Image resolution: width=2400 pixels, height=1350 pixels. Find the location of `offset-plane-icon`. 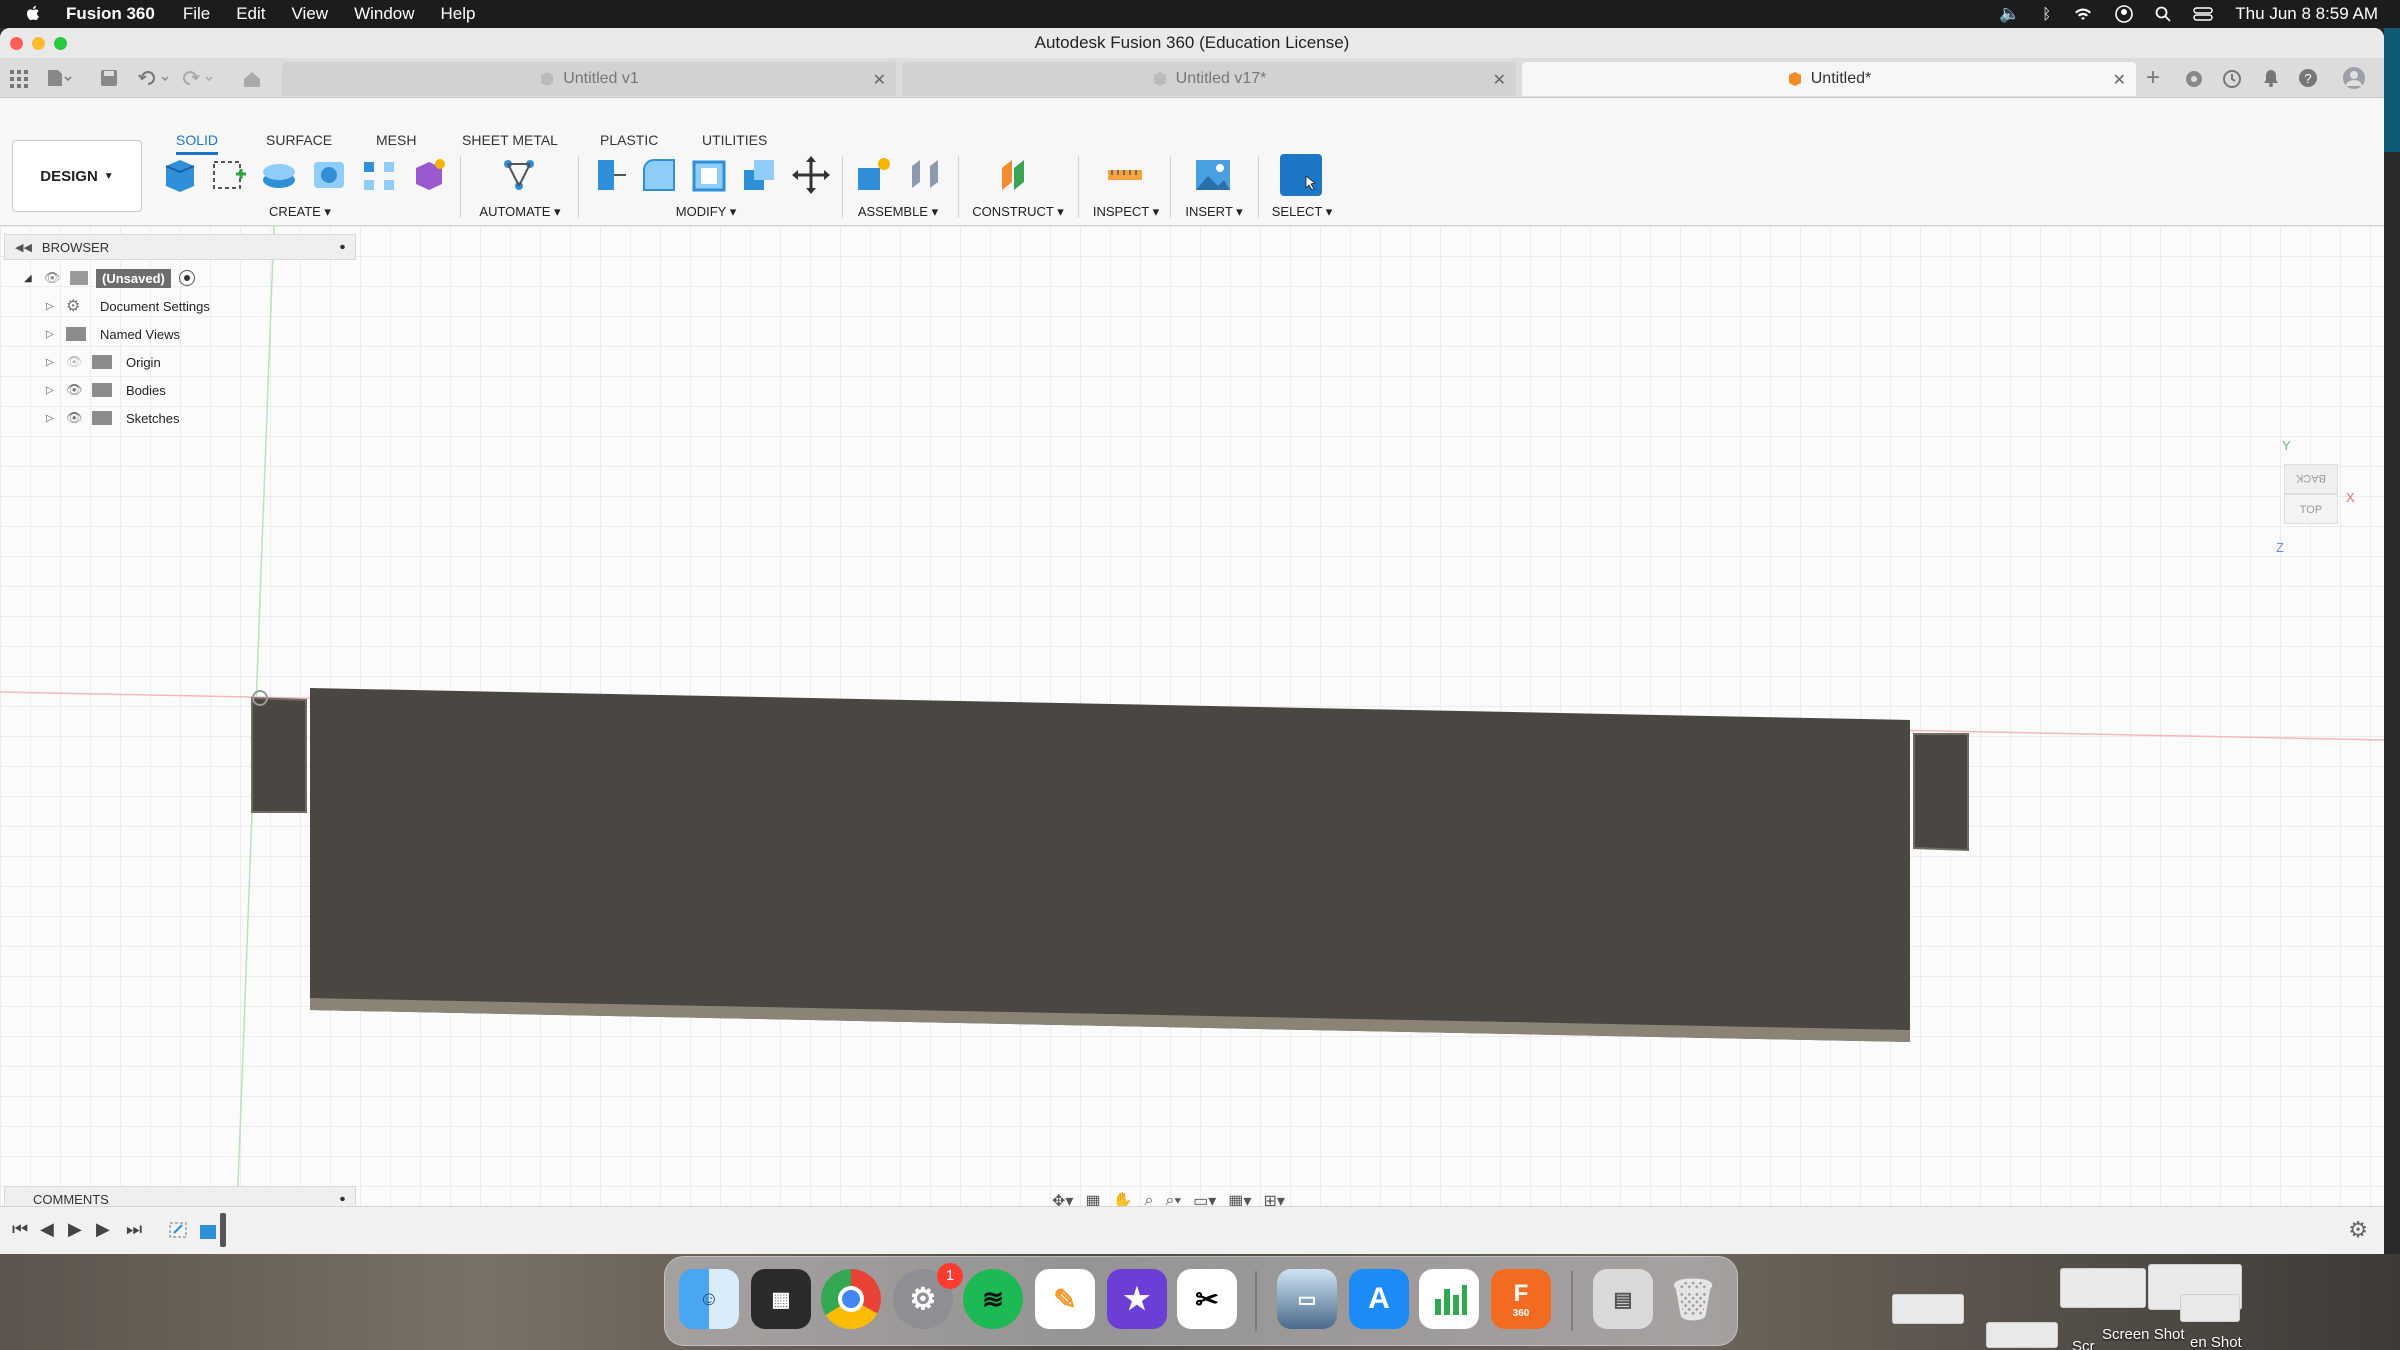

offset-plane-icon is located at coordinates (1017, 175).